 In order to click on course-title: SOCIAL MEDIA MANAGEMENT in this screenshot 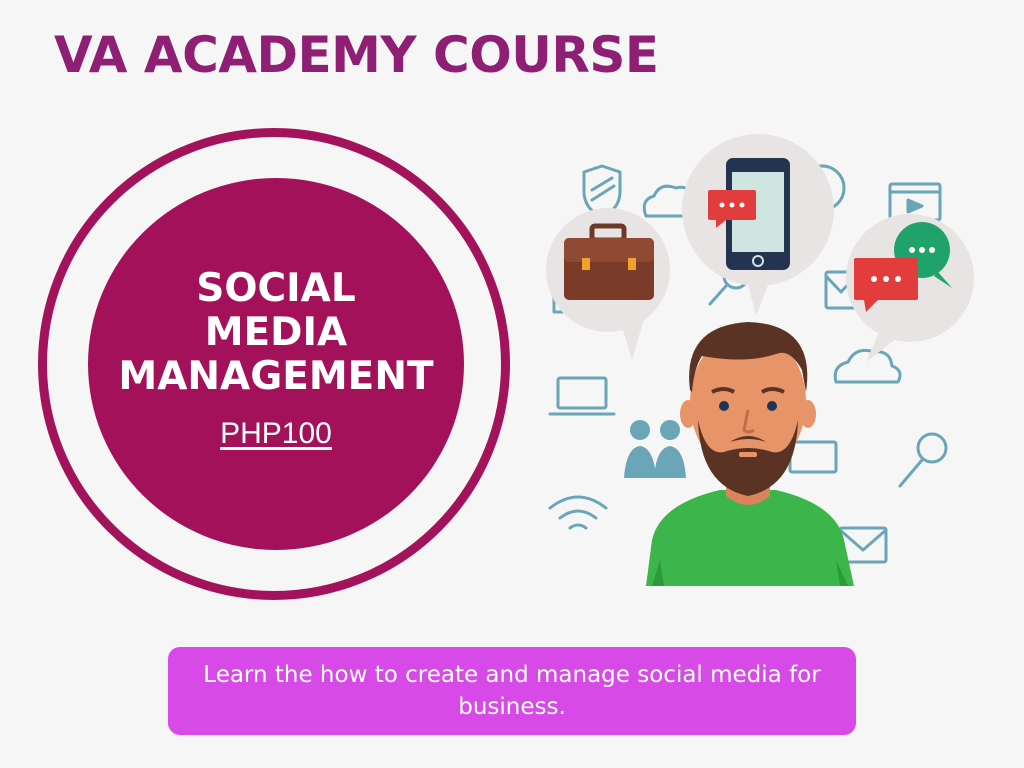, I will do `click(275, 333)`.